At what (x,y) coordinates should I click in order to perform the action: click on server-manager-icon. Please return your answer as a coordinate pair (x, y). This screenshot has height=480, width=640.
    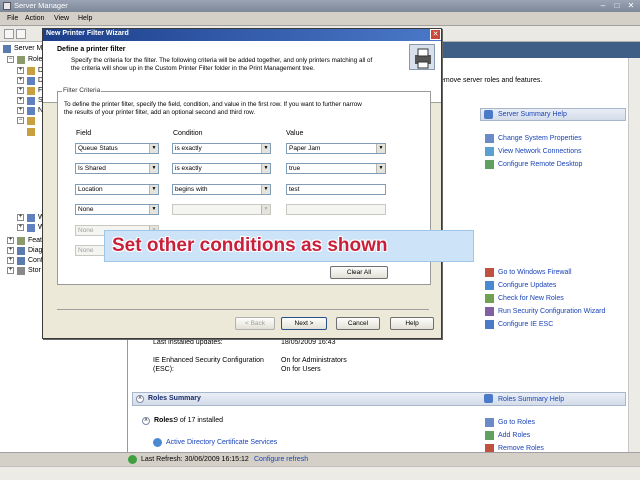
    Looking at the image, I should click on (7, 6).